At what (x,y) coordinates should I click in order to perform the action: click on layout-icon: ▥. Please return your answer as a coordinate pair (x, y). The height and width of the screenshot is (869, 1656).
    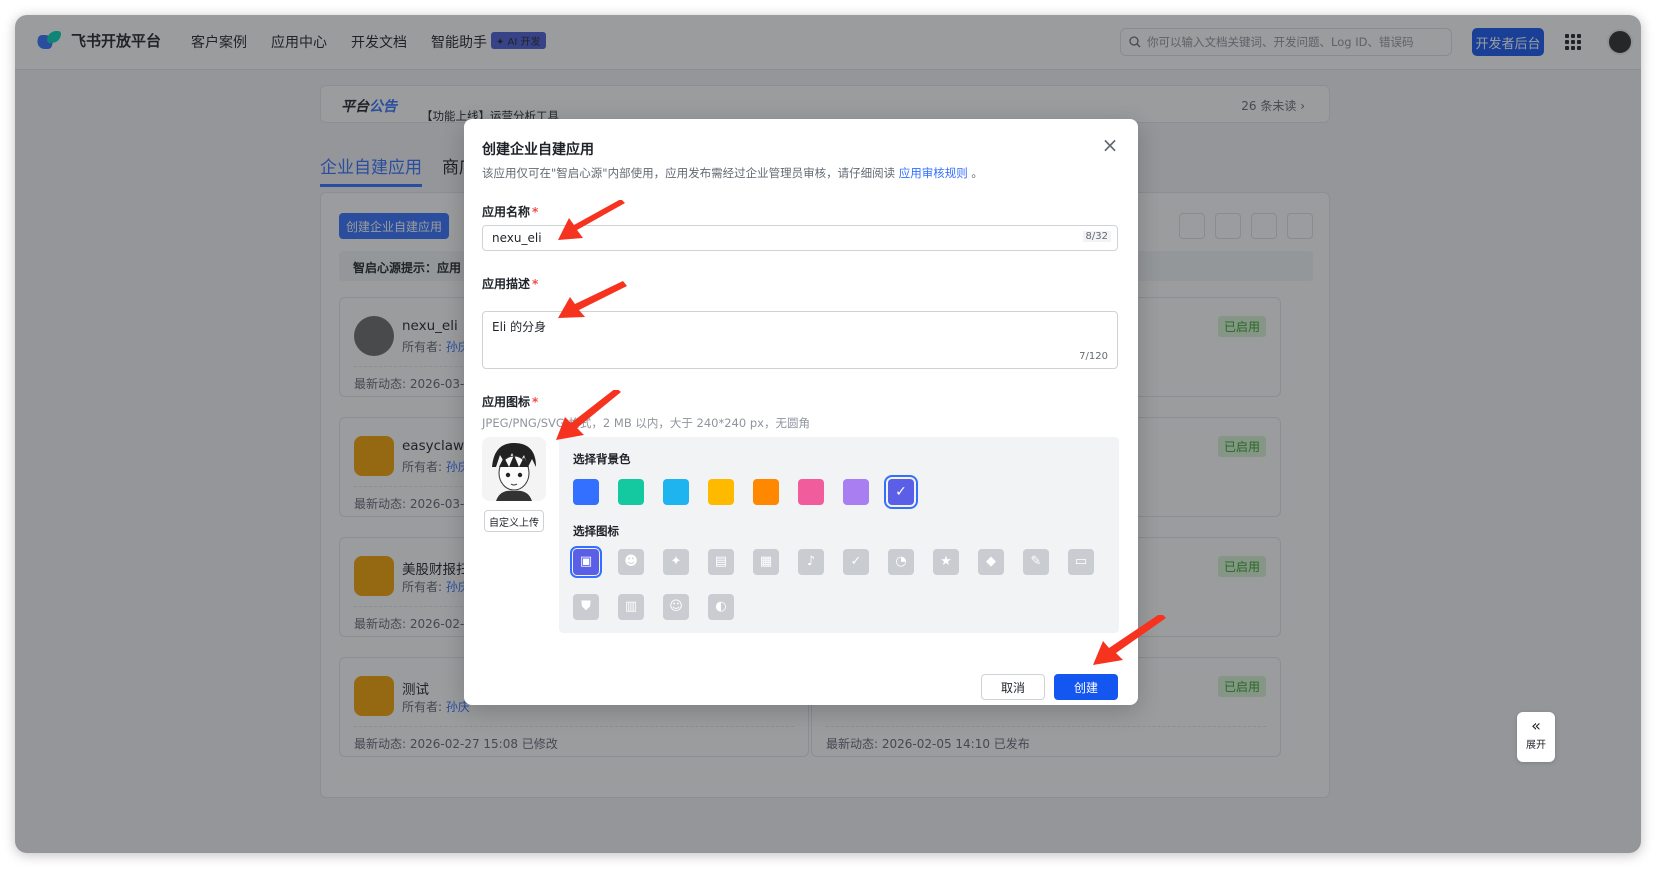
    Looking at the image, I should click on (631, 607).